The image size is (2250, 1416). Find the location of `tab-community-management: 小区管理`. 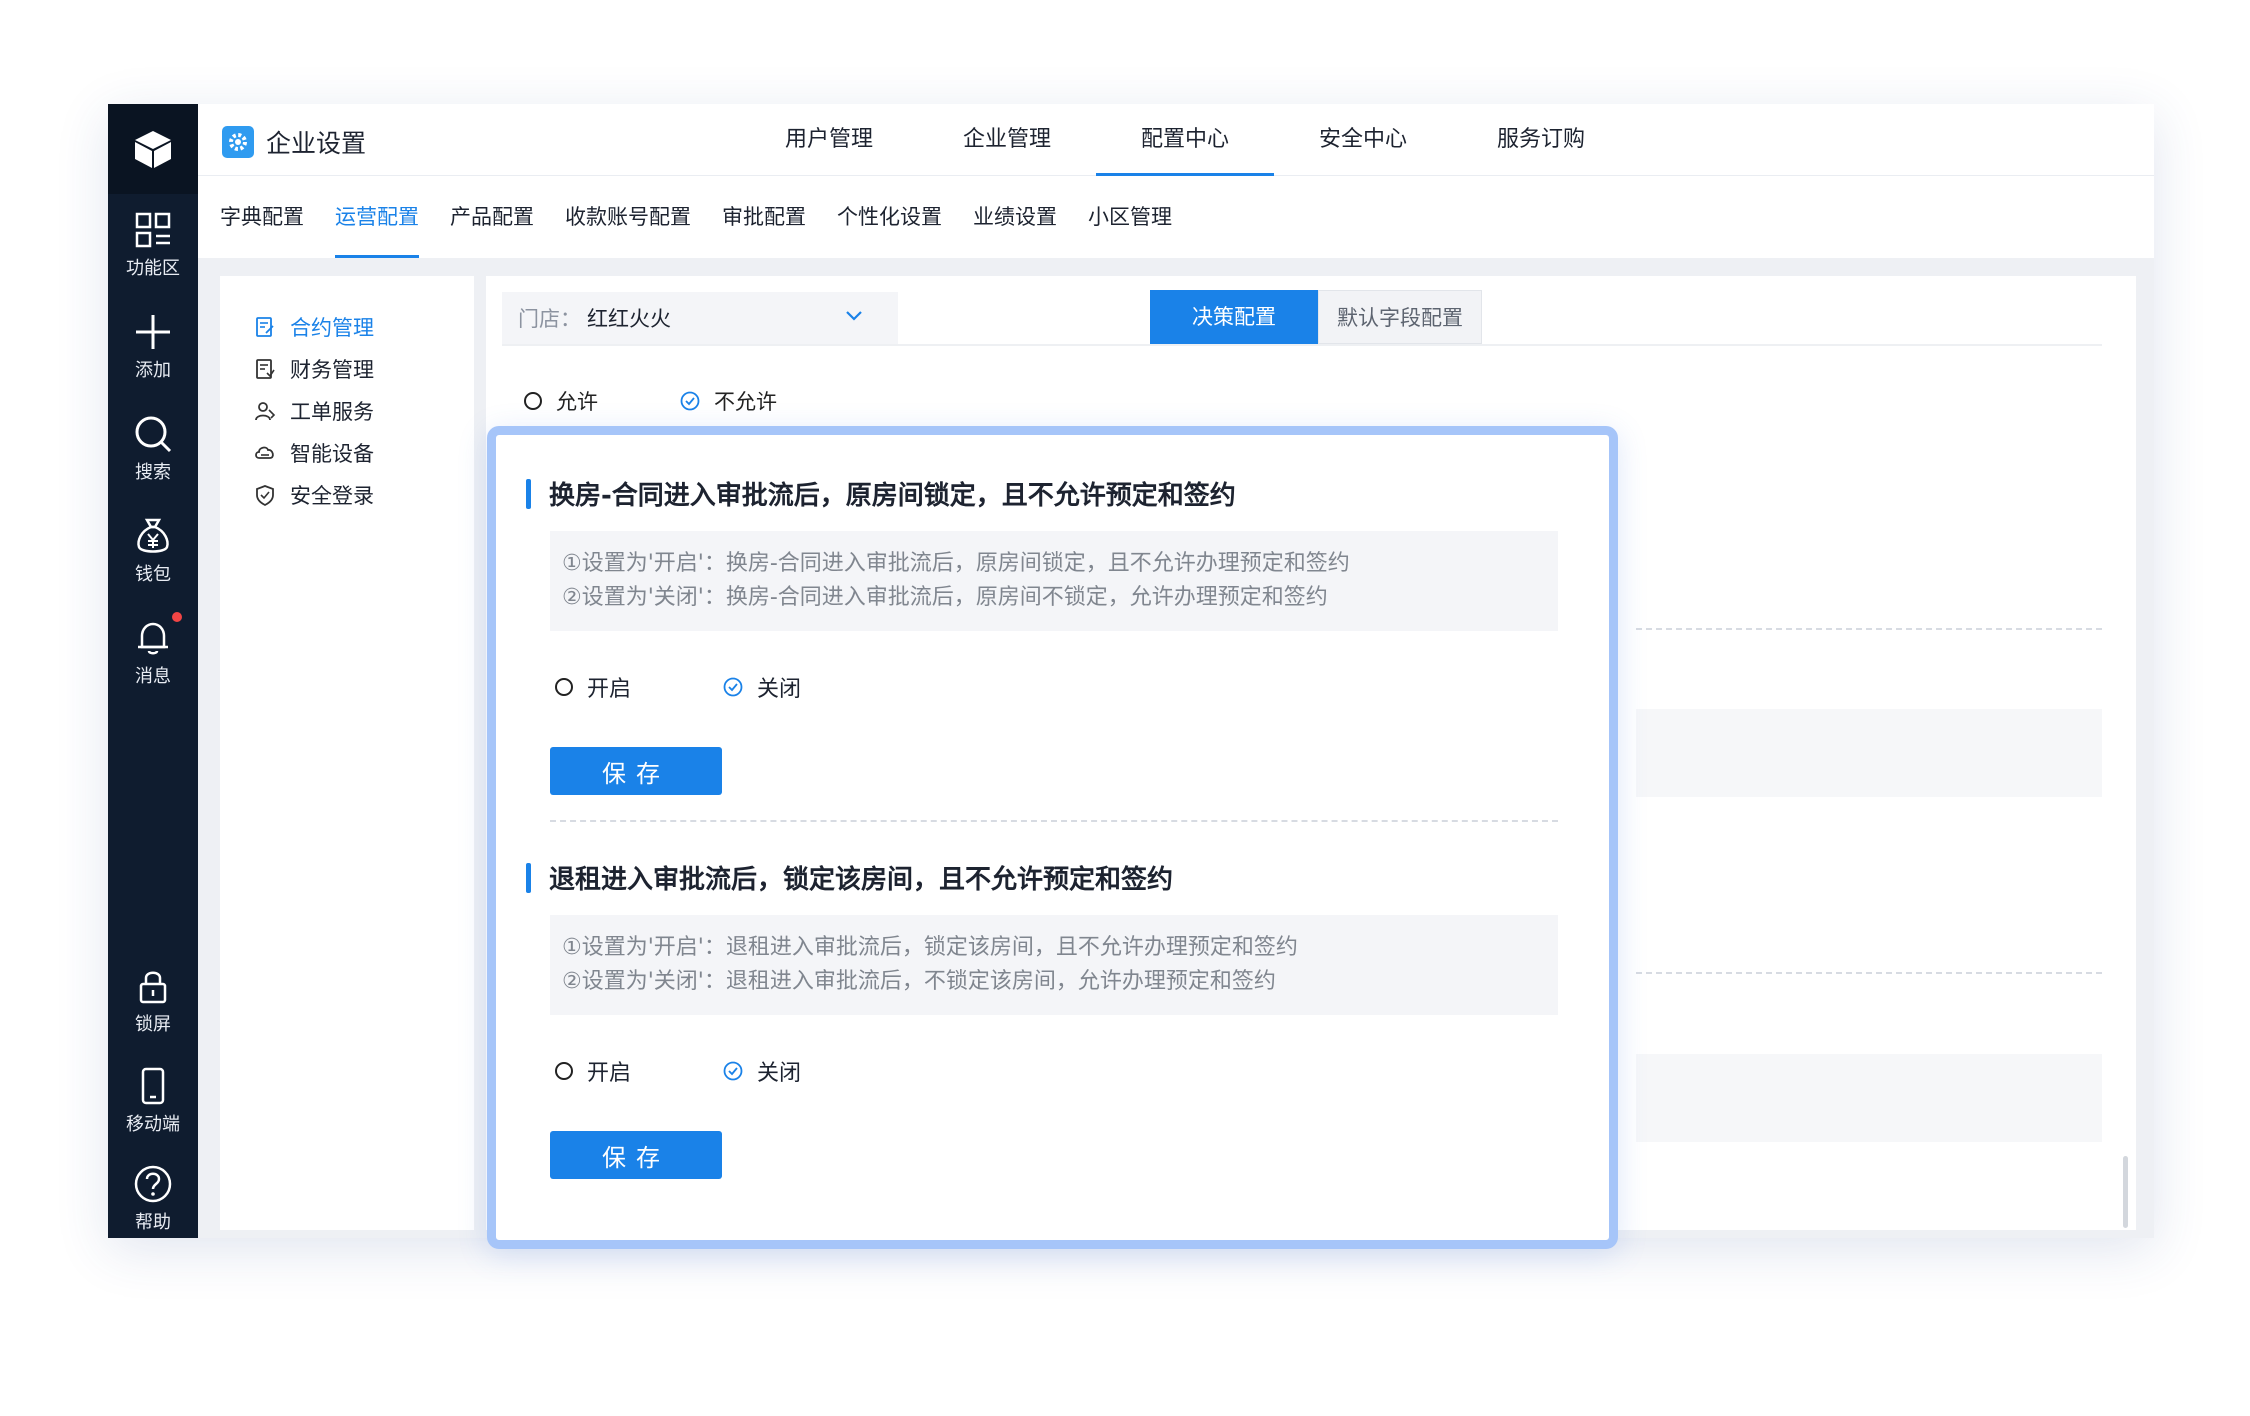

tab-community-management: 小区管理 is located at coordinates (1130, 217).